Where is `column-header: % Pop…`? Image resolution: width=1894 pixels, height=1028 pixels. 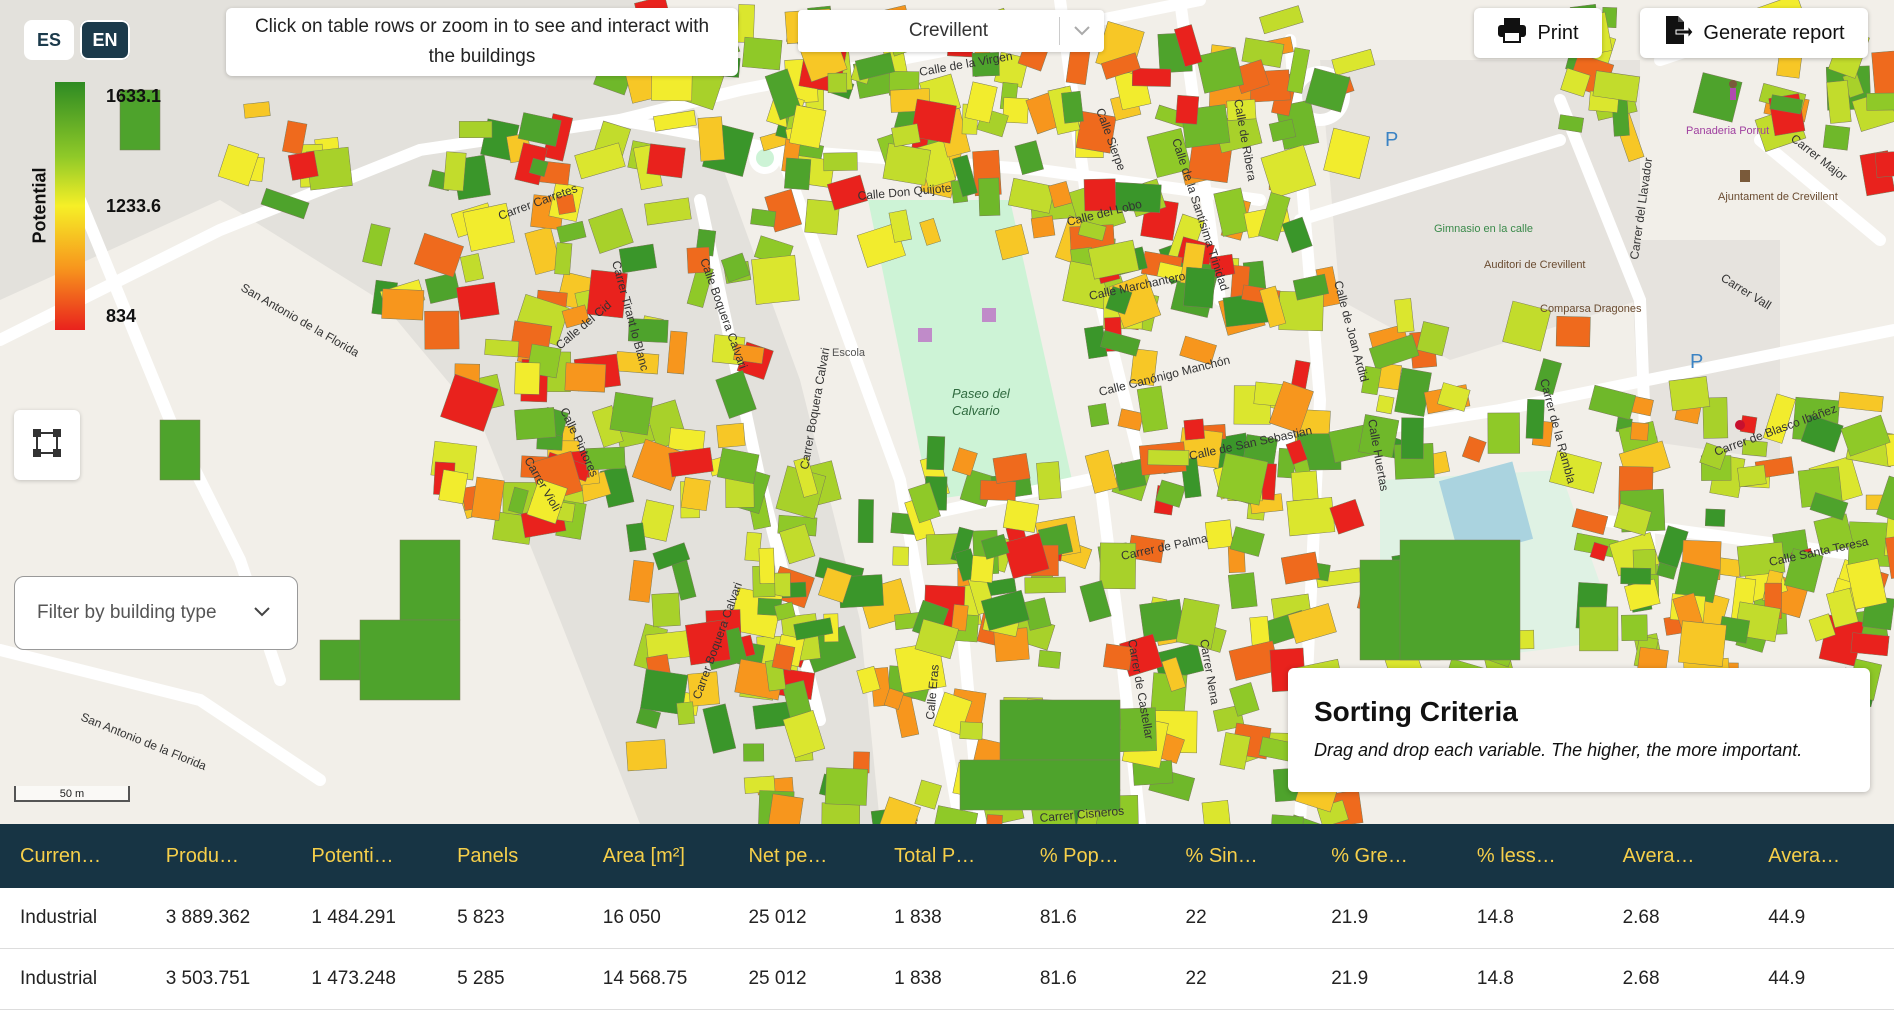 column-header: % Pop… is located at coordinates (1093, 856).